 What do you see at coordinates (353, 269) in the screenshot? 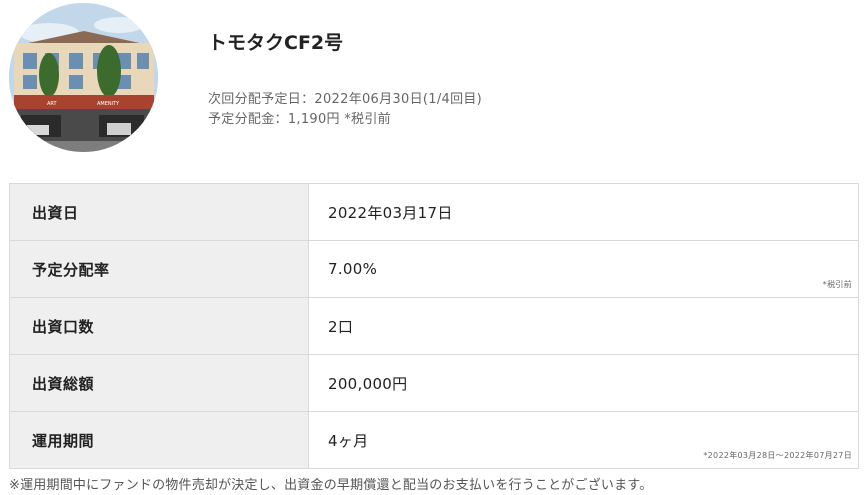
I see `value-text: 7.00%` at bounding box center [353, 269].